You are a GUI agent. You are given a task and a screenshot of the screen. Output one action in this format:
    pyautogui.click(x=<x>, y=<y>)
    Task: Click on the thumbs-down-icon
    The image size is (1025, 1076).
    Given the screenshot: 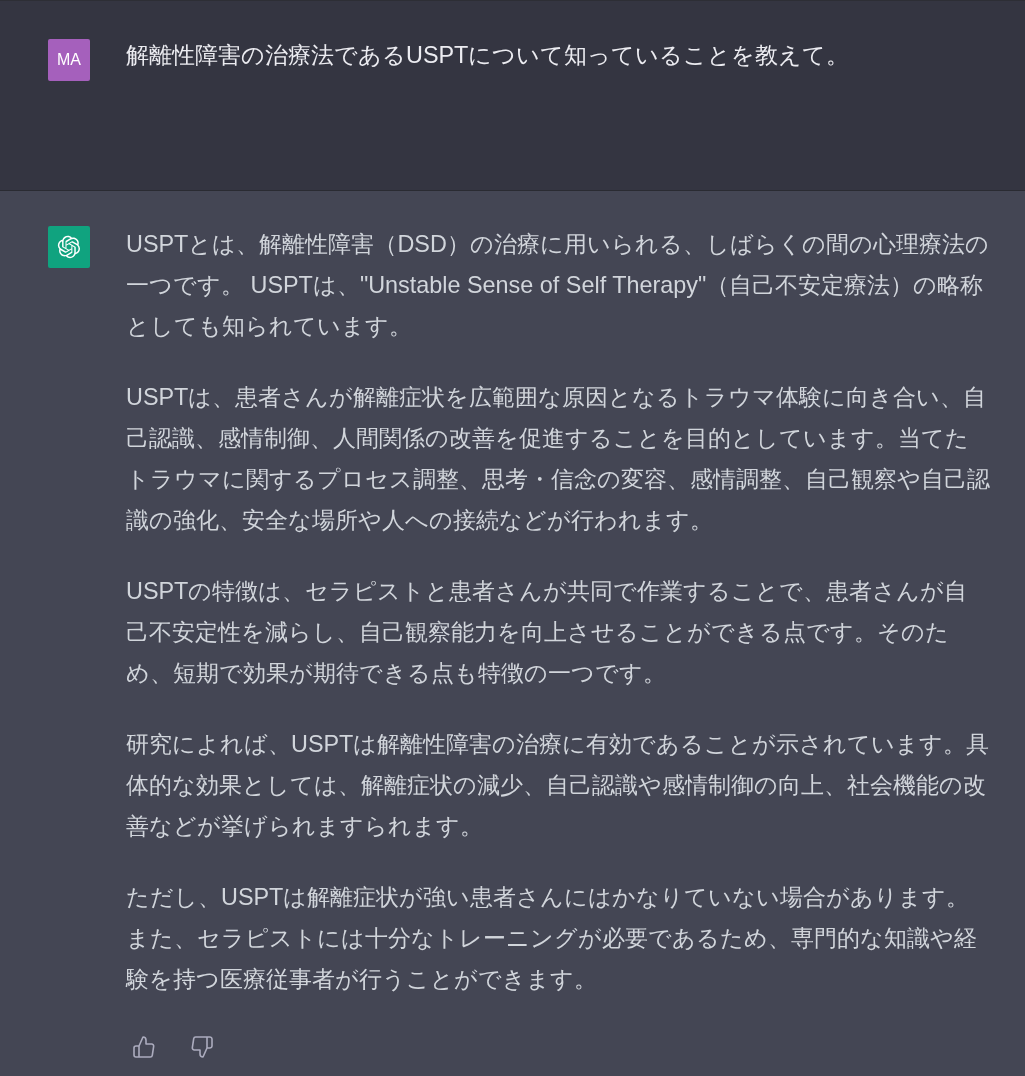 What is the action you would take?
    pyautogui.click(x=202, y=1047)
    